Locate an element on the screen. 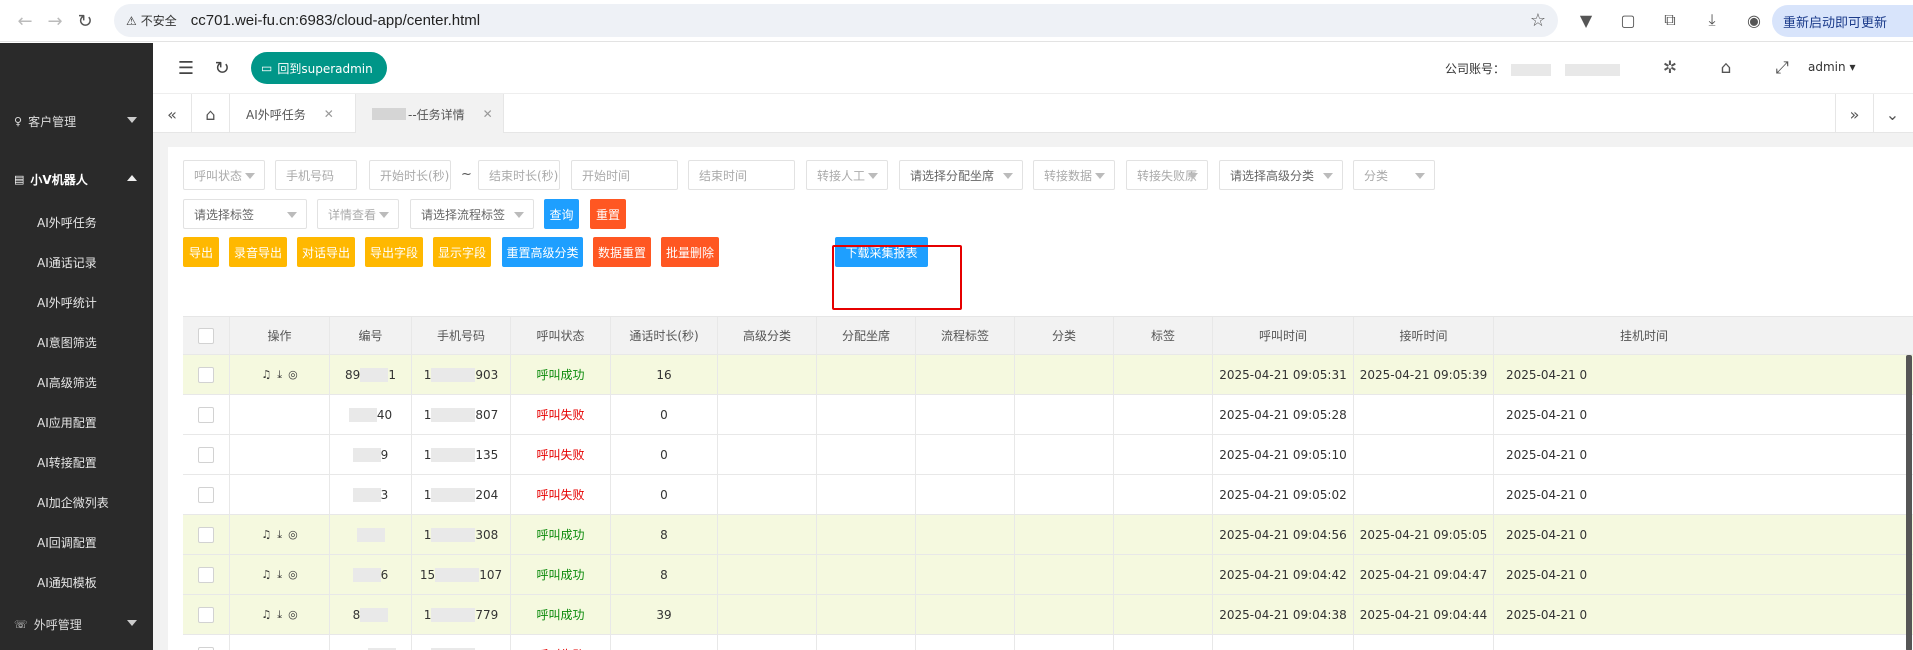 The image size is (1913, 650). reset-adv-category-button: 重置高级分类 is located at coordinates (542, 252).